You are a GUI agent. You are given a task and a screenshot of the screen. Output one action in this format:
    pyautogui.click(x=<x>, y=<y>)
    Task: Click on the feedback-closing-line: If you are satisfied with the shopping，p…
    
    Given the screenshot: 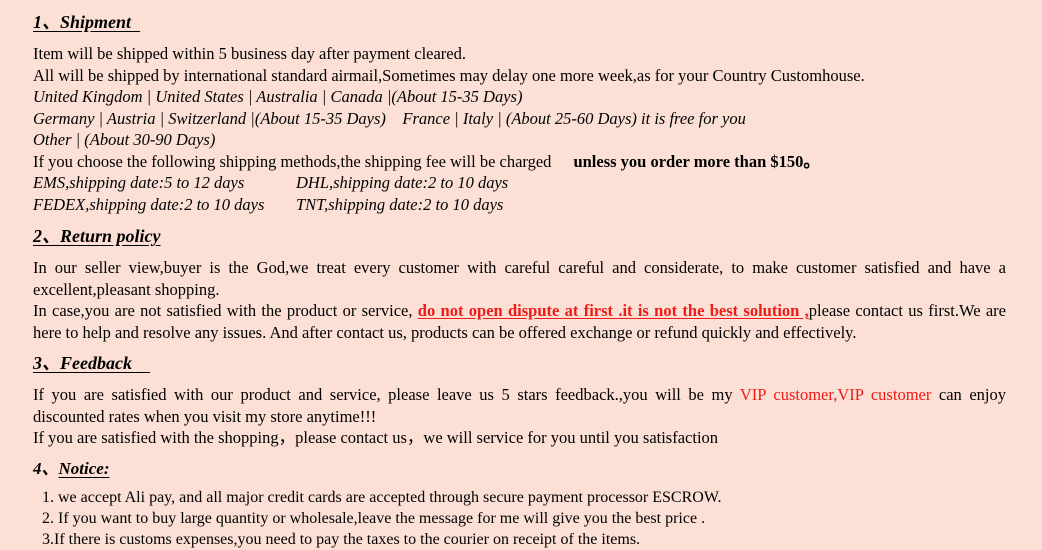 What is the action you would take?
    pyautogui.click(x=376, y=437)
    